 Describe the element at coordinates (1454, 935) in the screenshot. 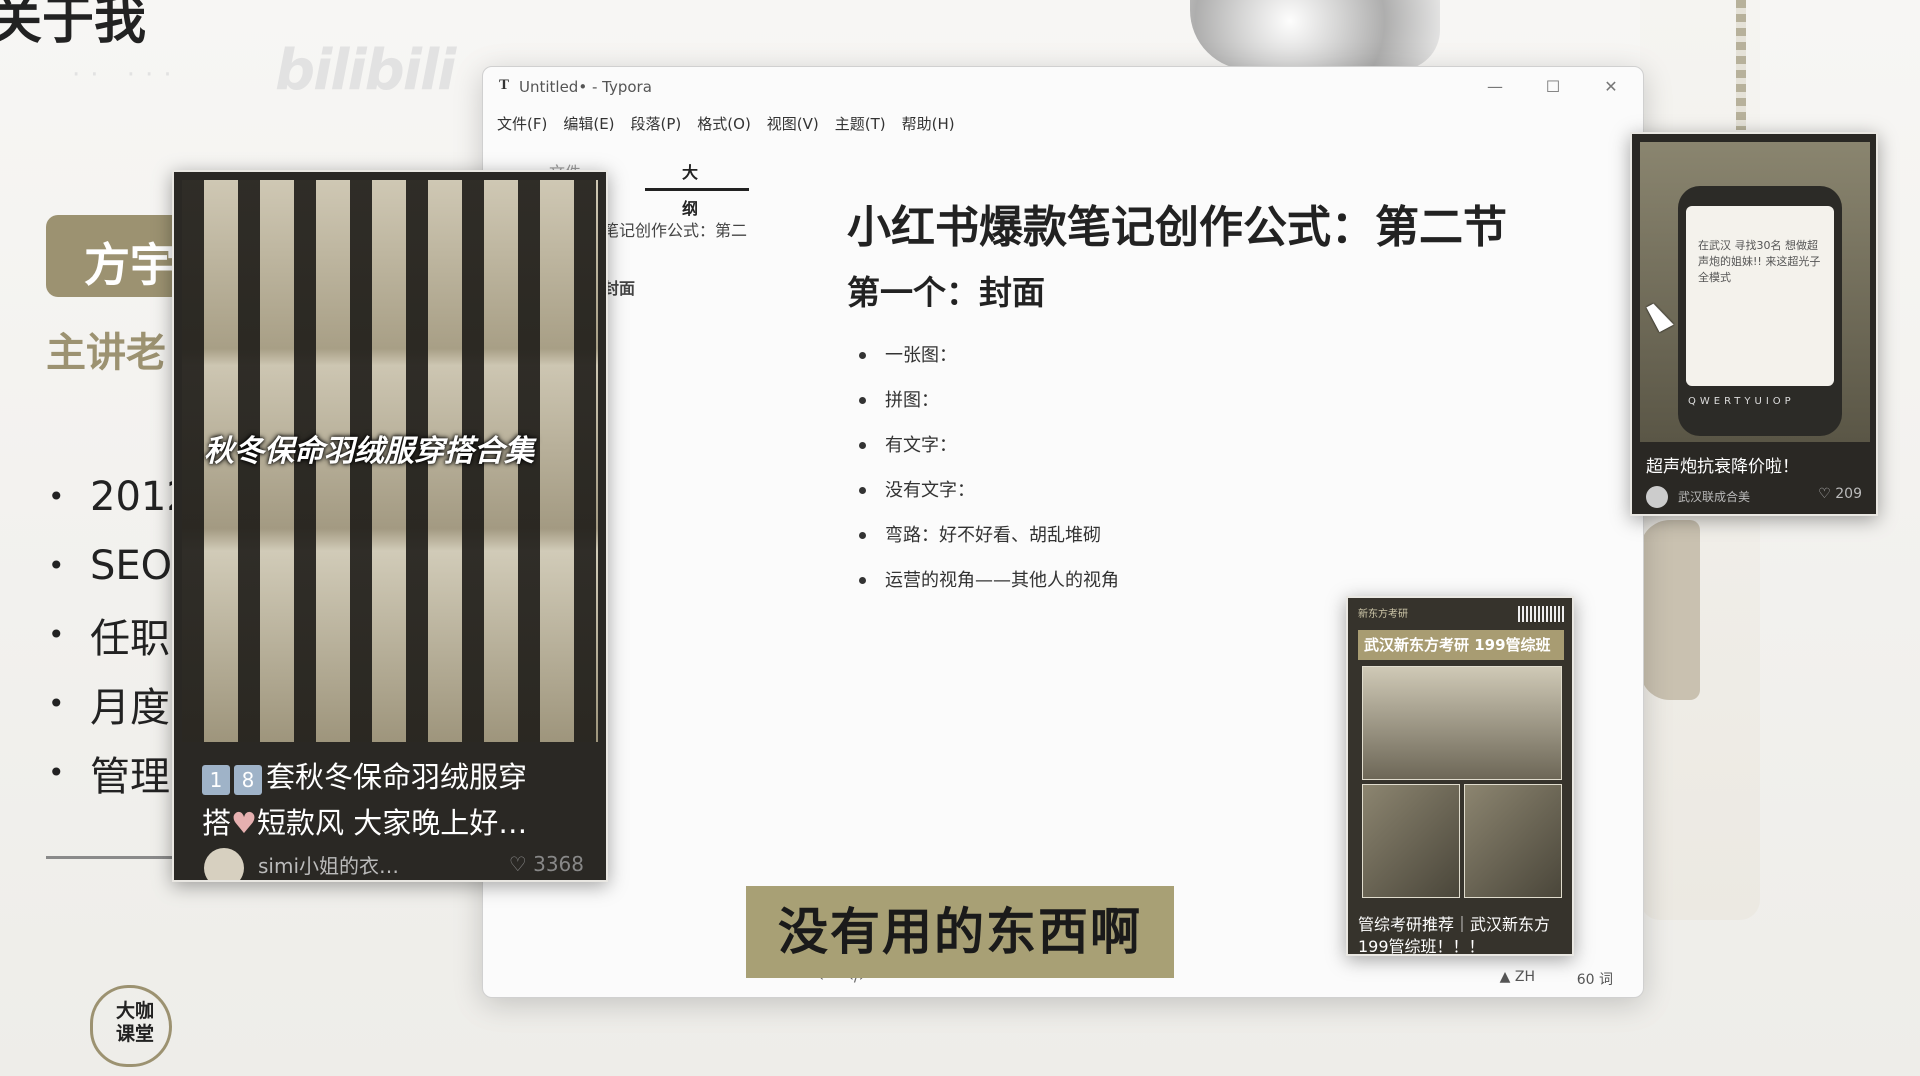

I see `note-title: 管综考研推荐｜武汉新东方199管综班！！！` at that location.